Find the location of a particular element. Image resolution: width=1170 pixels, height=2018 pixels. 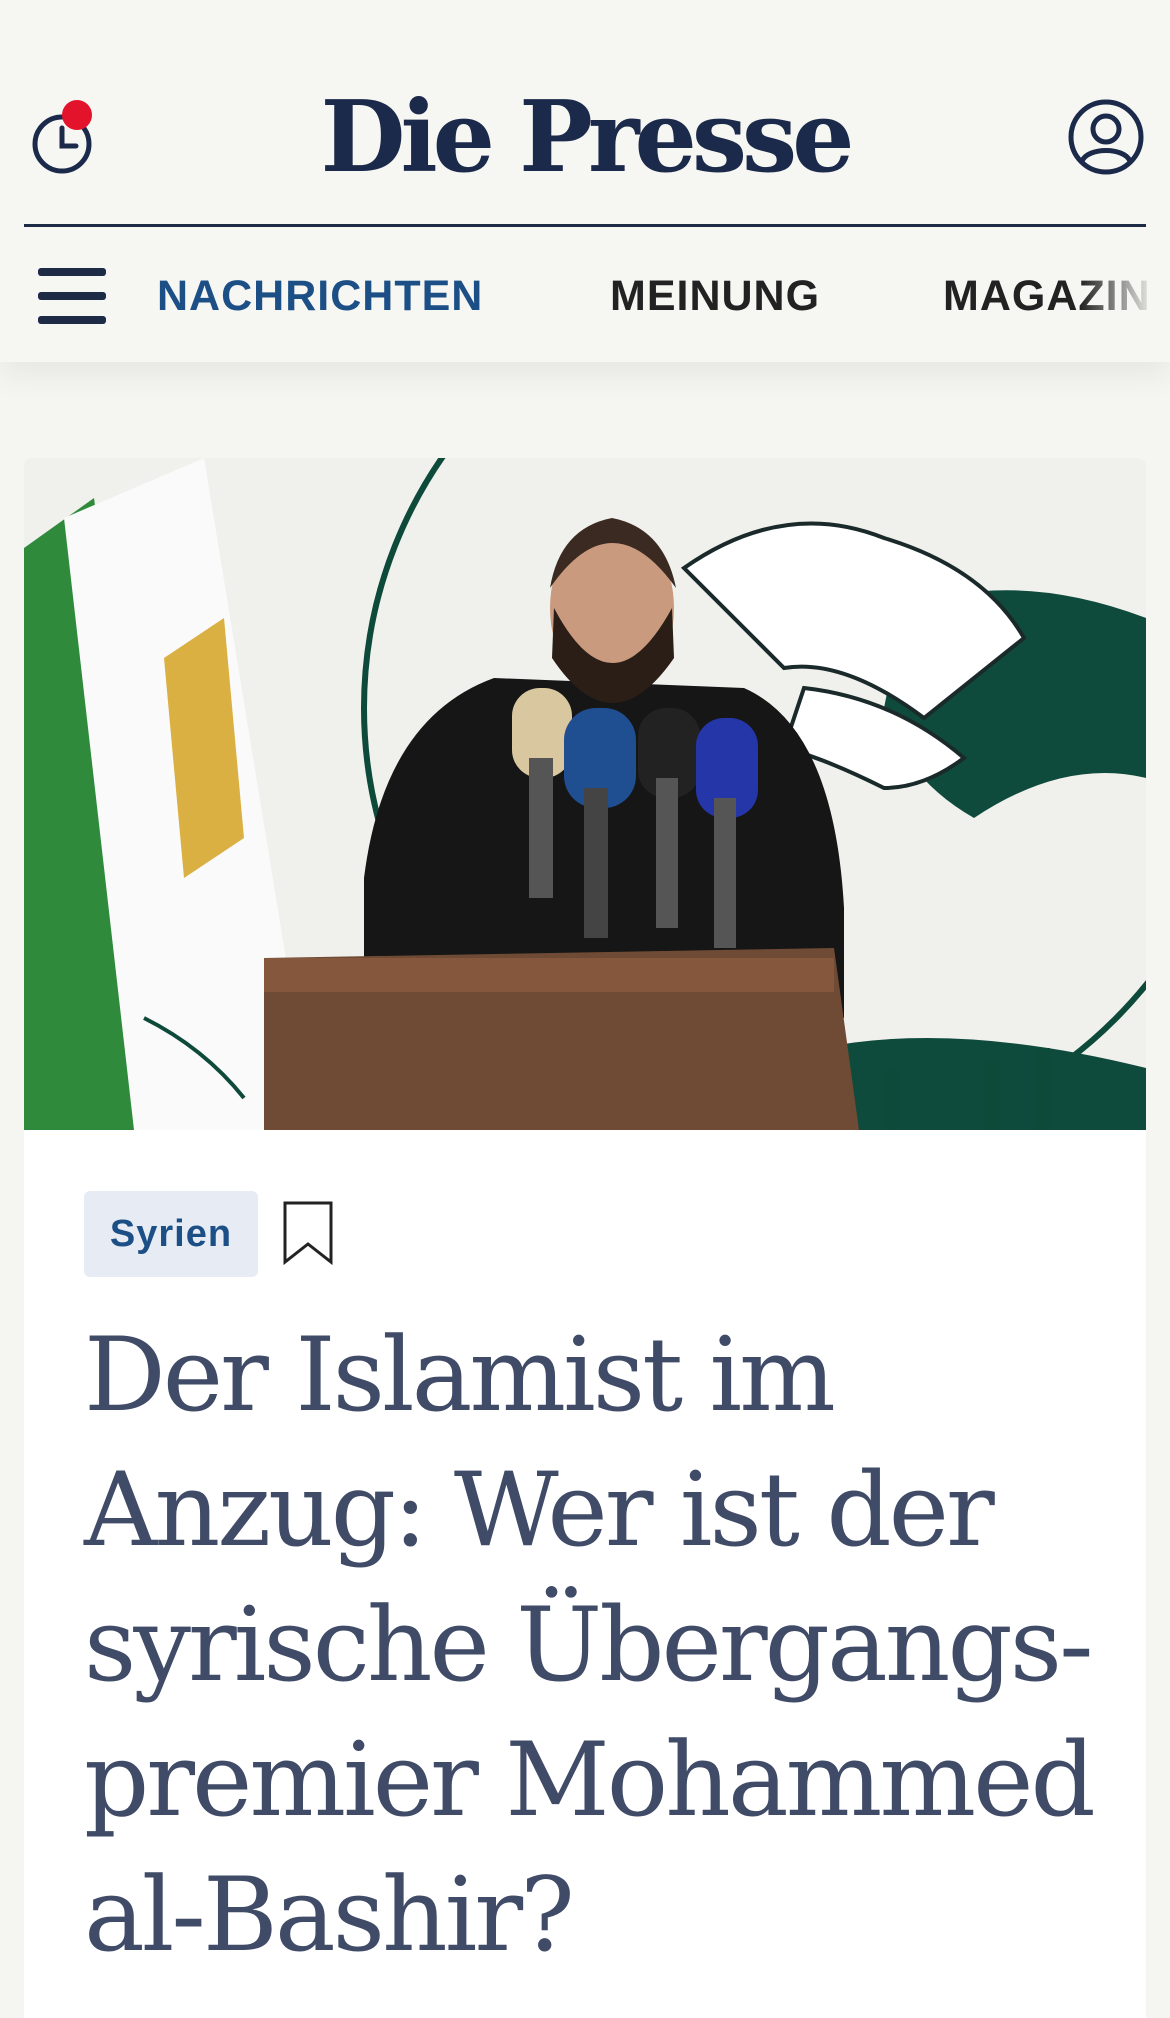

bookmark-icon is located at coordinates (308, 1233).